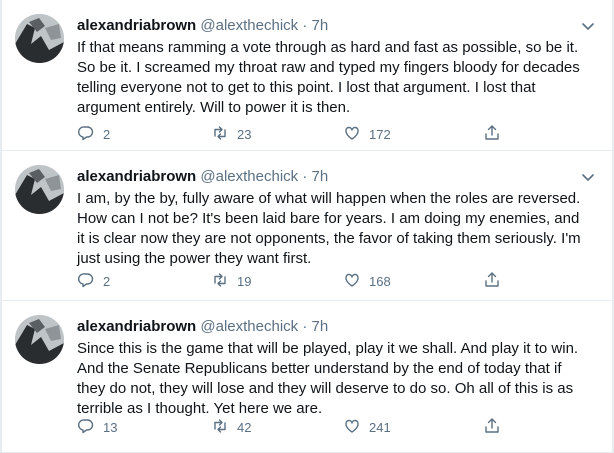 Image resolution: width=614 pixels, height=453 pixels. I want to click on reply-count: 13, so click(110, 427).